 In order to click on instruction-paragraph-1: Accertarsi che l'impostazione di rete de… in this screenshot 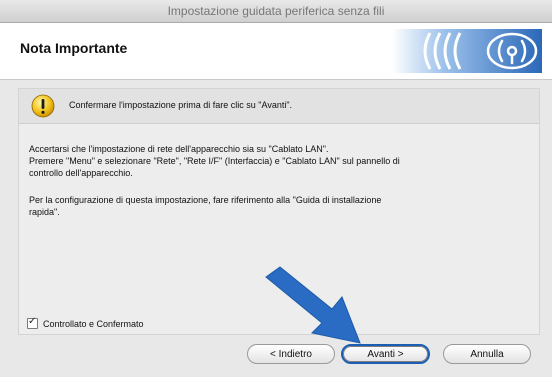, I will do `click(214, 161)`.